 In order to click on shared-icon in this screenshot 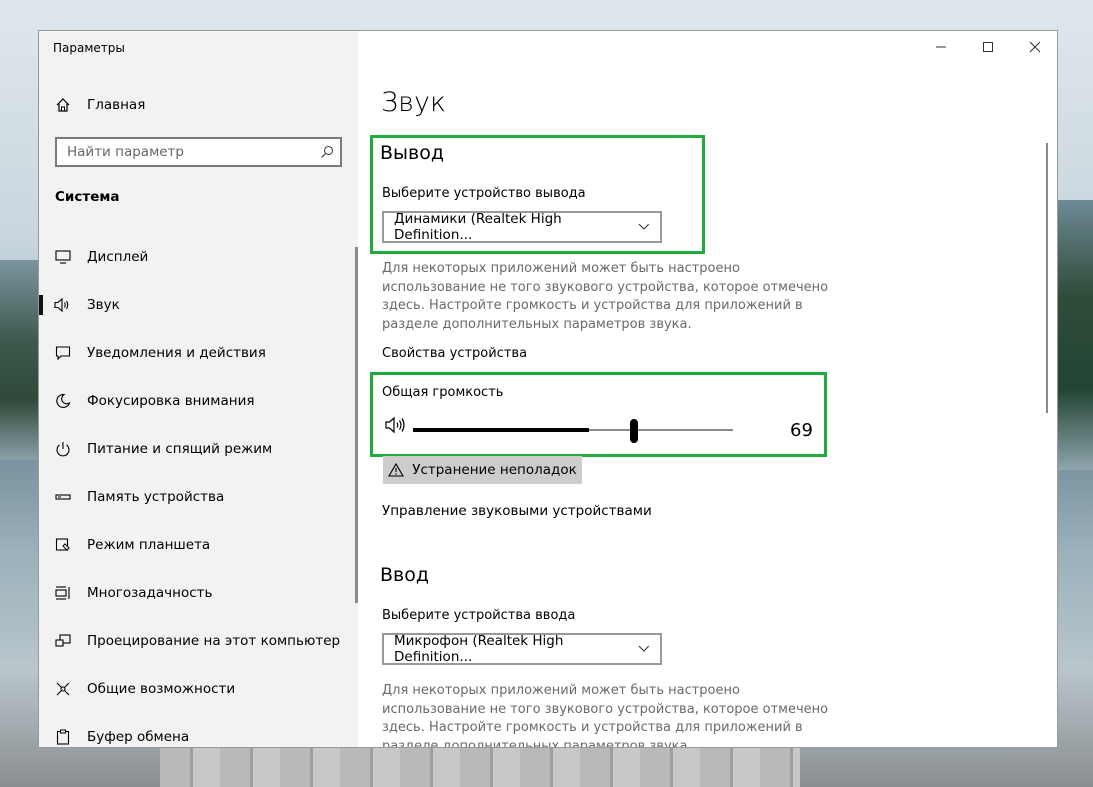, I will do `click(63, 689)`.